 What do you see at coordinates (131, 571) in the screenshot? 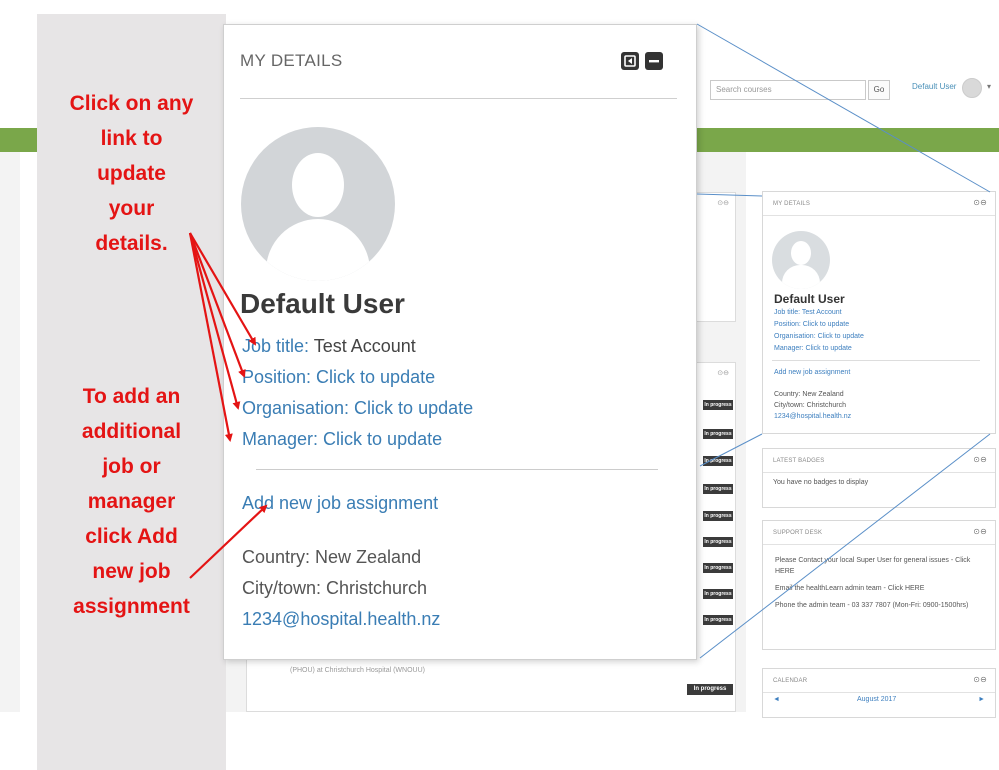
I see `instruction-line: new job` at bounding box center [131, 571].